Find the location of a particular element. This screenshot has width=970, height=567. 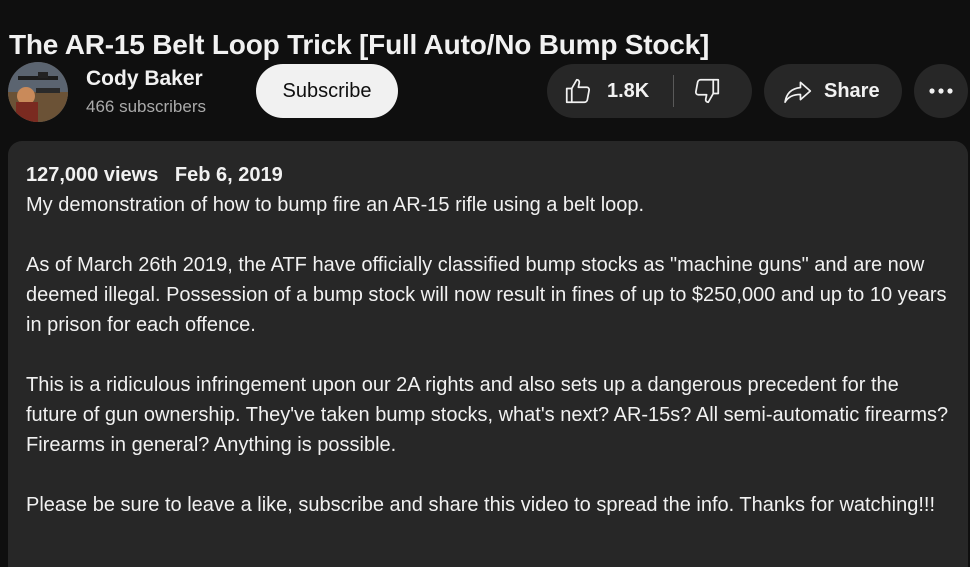

thumbs-up-icon is located at coordinates (578, 91).